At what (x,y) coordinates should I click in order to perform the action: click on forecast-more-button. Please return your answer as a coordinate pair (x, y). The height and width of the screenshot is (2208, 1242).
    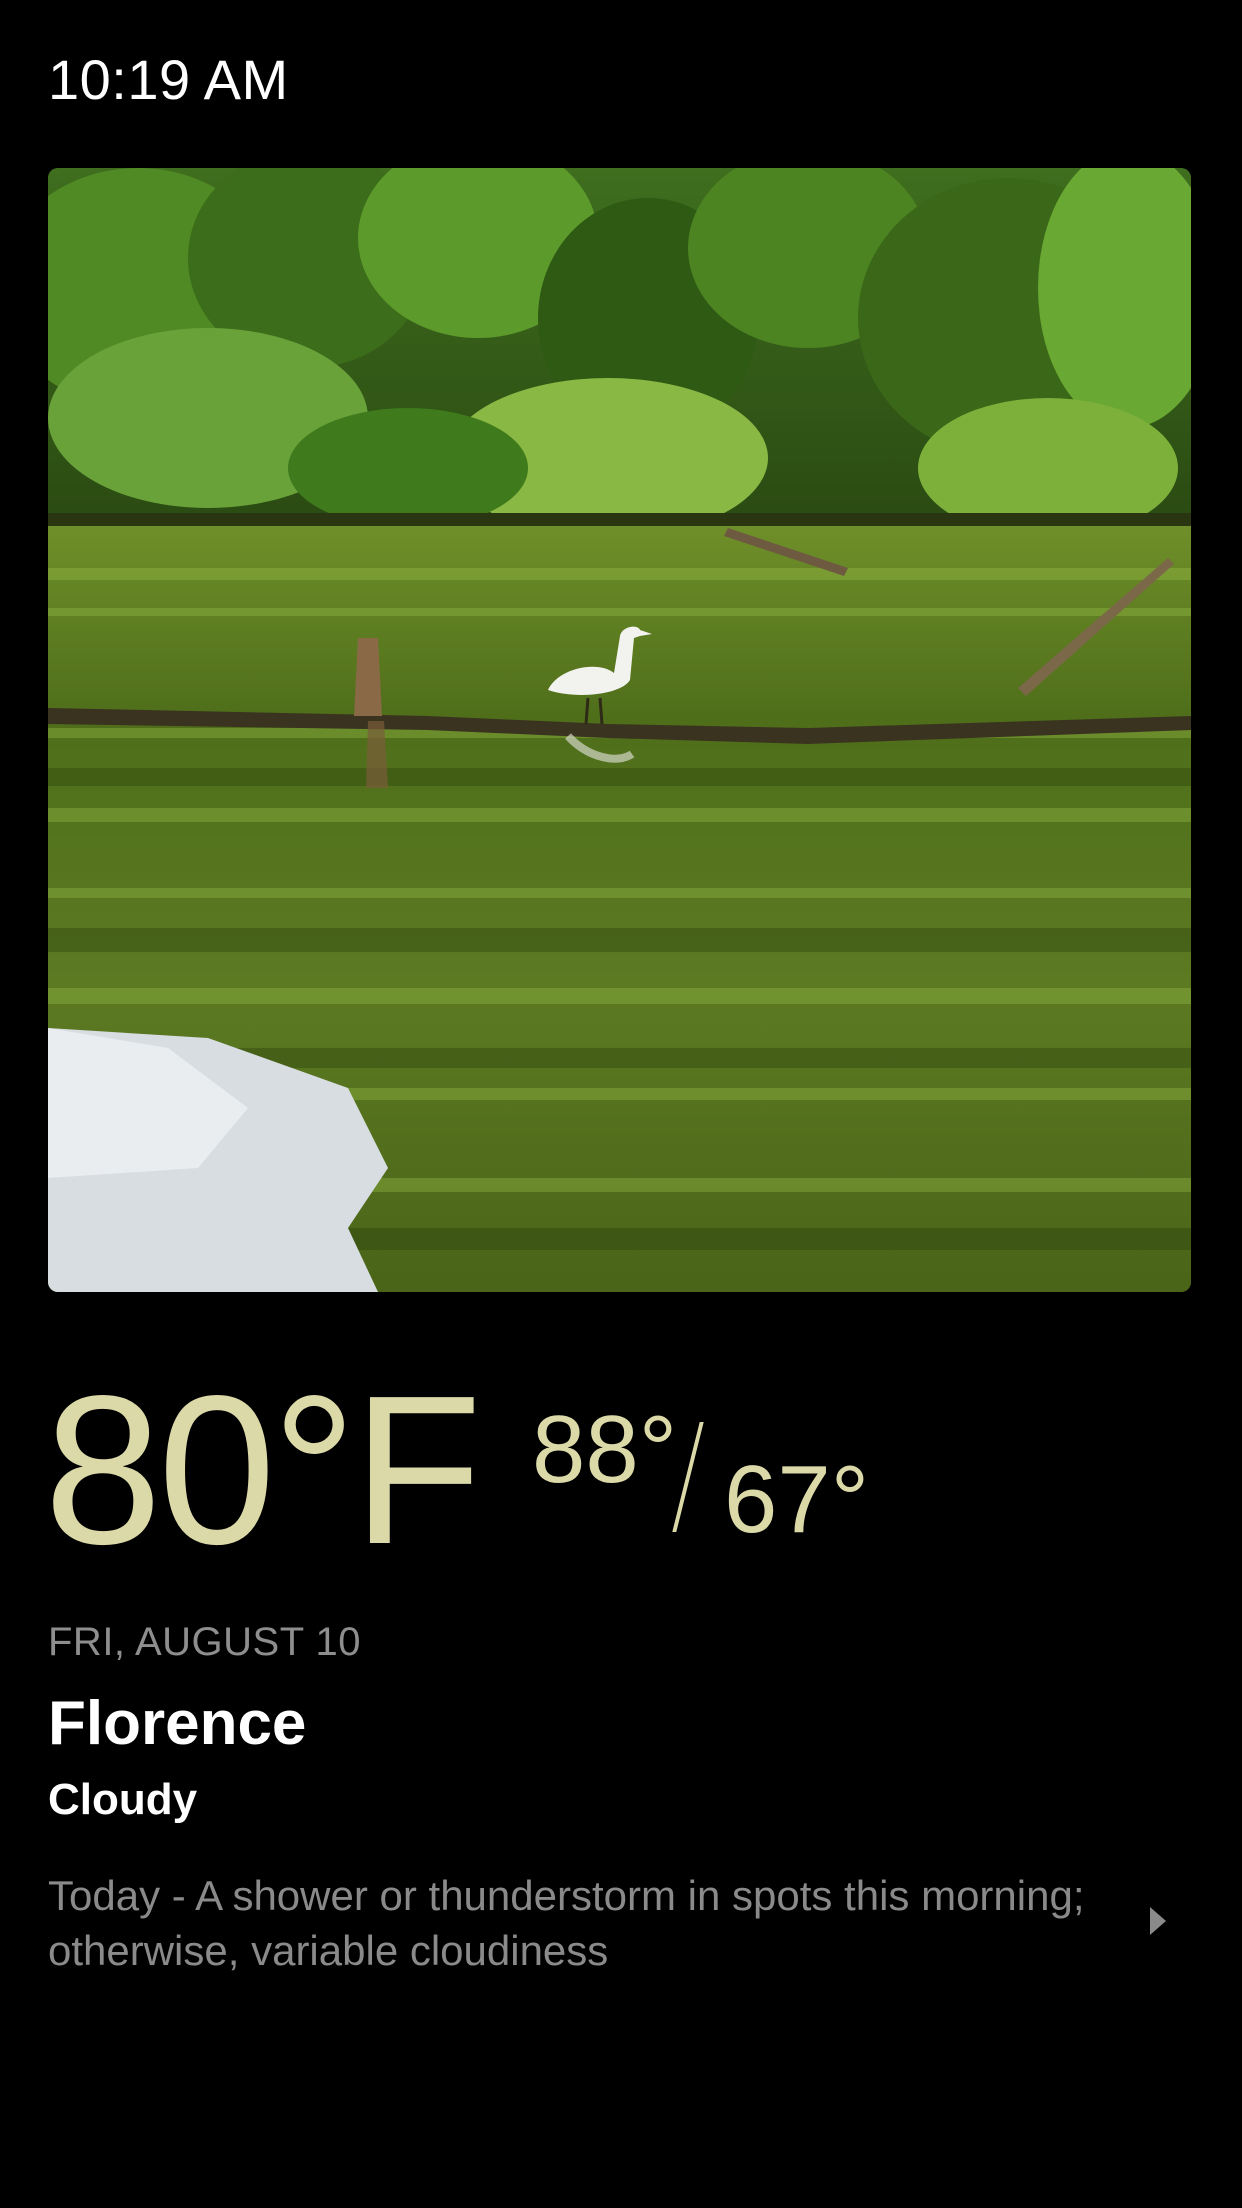
    Looking at the image, I should click on (1158, 1921).